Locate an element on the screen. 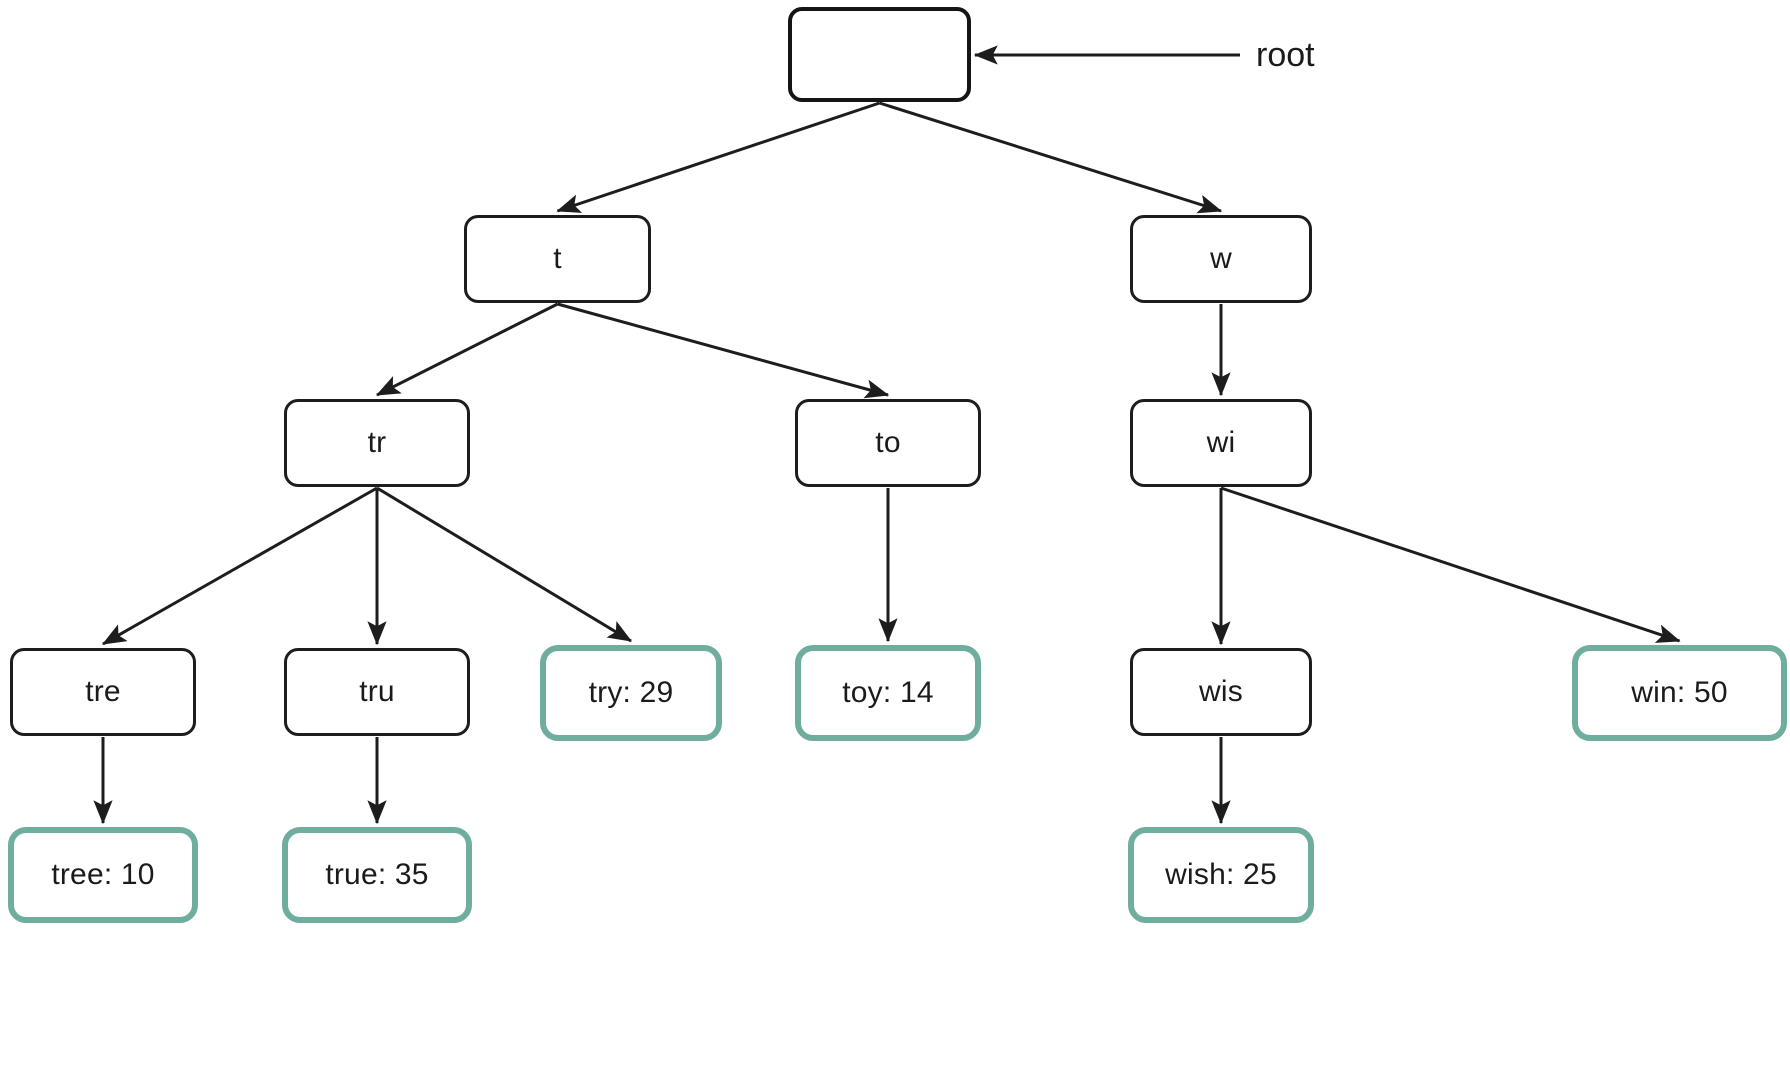 The image size is (1790, 1065). edge-root-to-t is located at coordinates (718, 157).